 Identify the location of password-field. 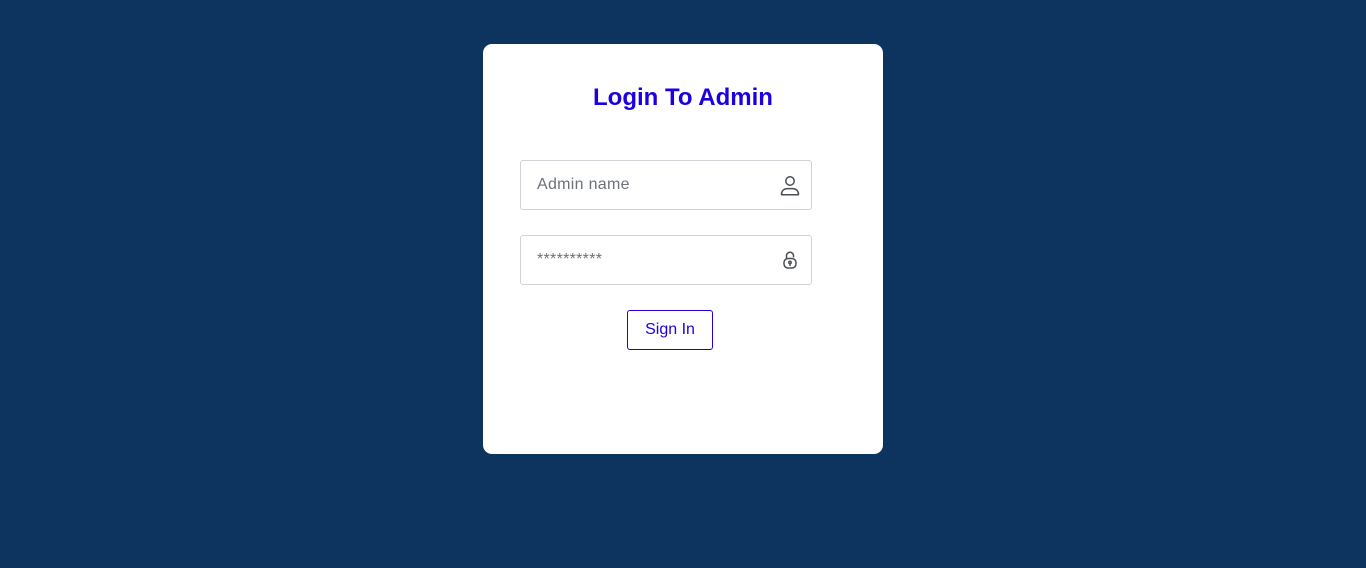
(666, 260).